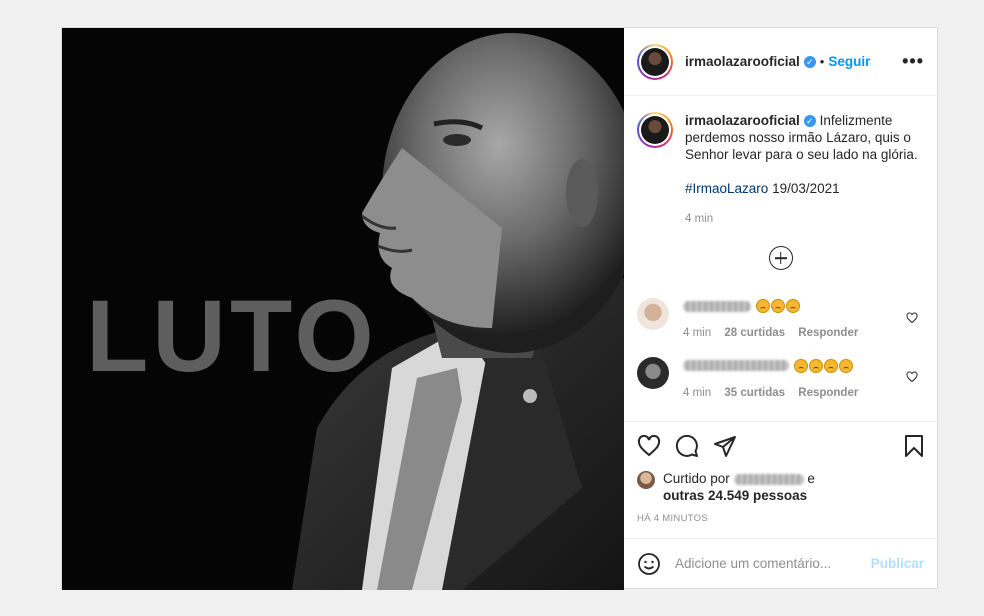  What do you see at coordinates (781, 446) in the screenshot?
I see `action-bar` at bounding box center [781, 446].